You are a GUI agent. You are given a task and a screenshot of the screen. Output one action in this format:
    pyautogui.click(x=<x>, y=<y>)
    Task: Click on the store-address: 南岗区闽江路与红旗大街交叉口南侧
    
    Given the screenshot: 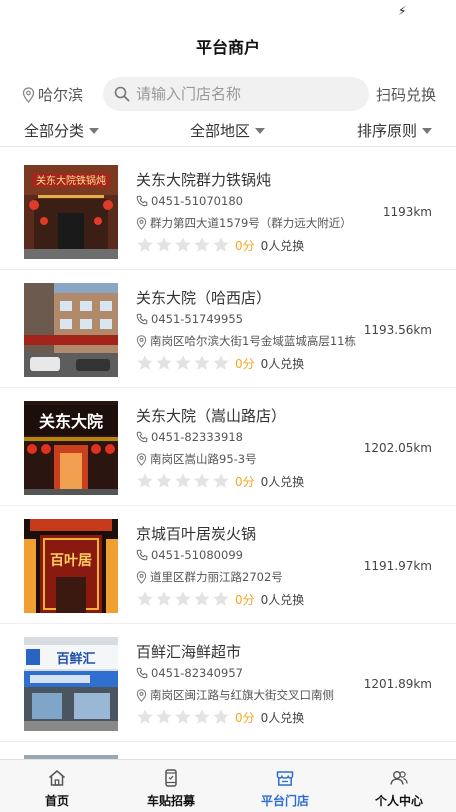 What is the action you would take?
    pyautogui.click(x=250, y=695)
    